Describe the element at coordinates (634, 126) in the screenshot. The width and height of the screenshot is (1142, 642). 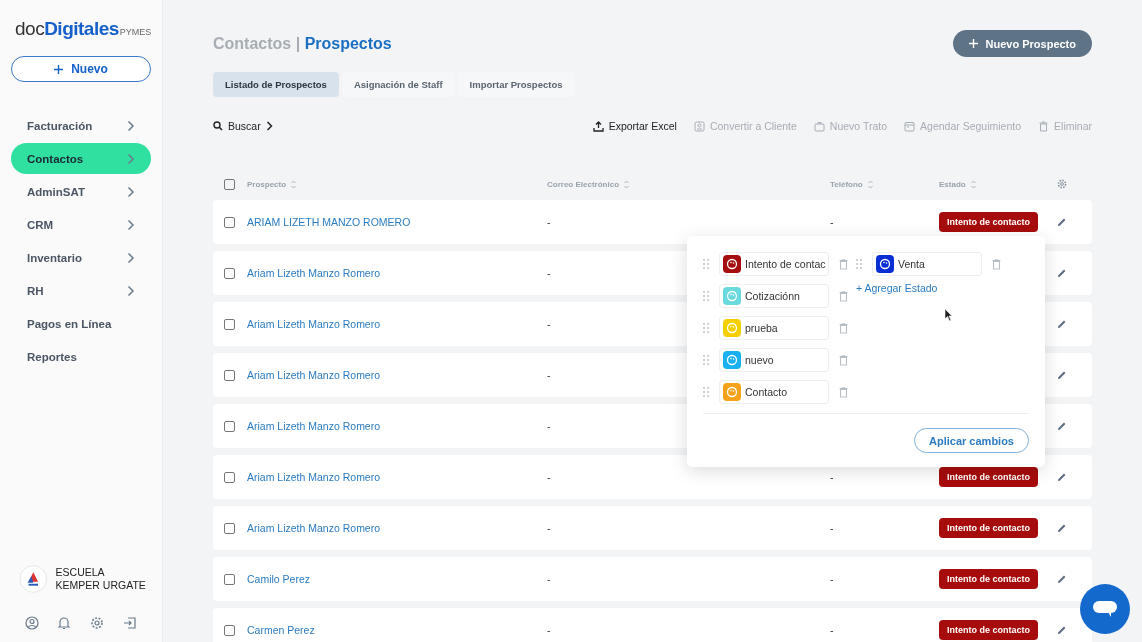
I see `toolbar-action: Exportar Excel` at that location.